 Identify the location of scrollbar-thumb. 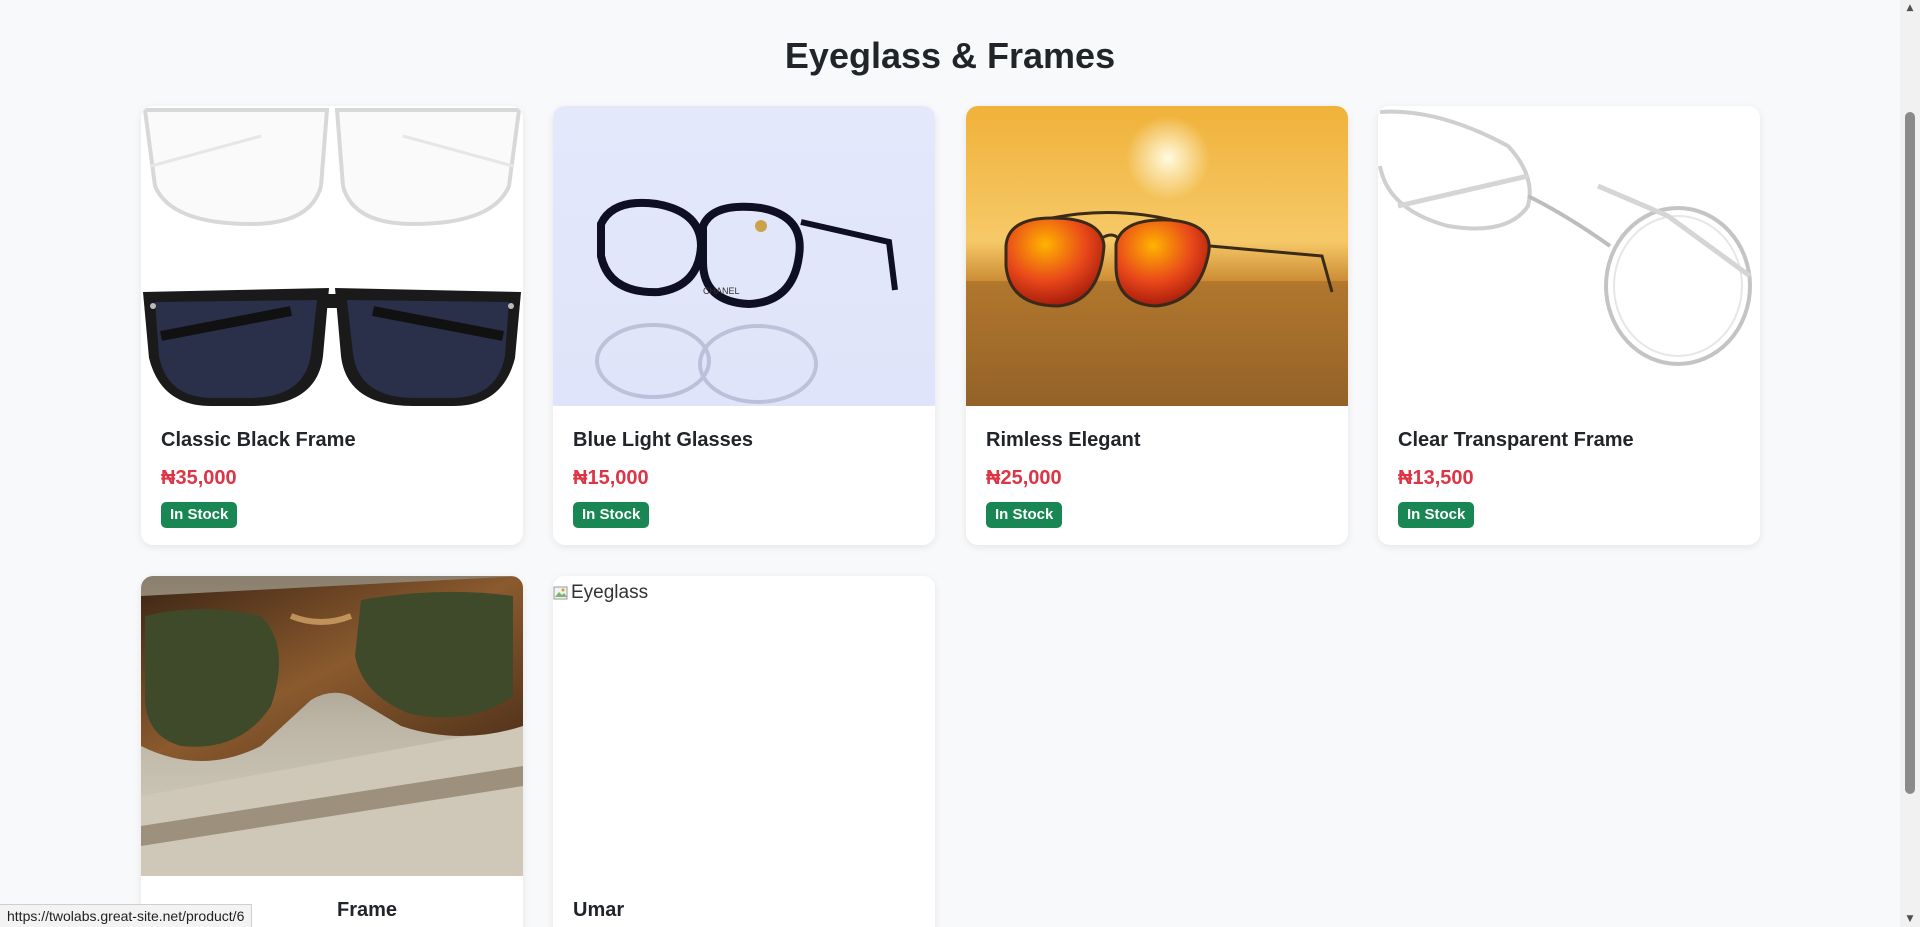
(1910, 453).